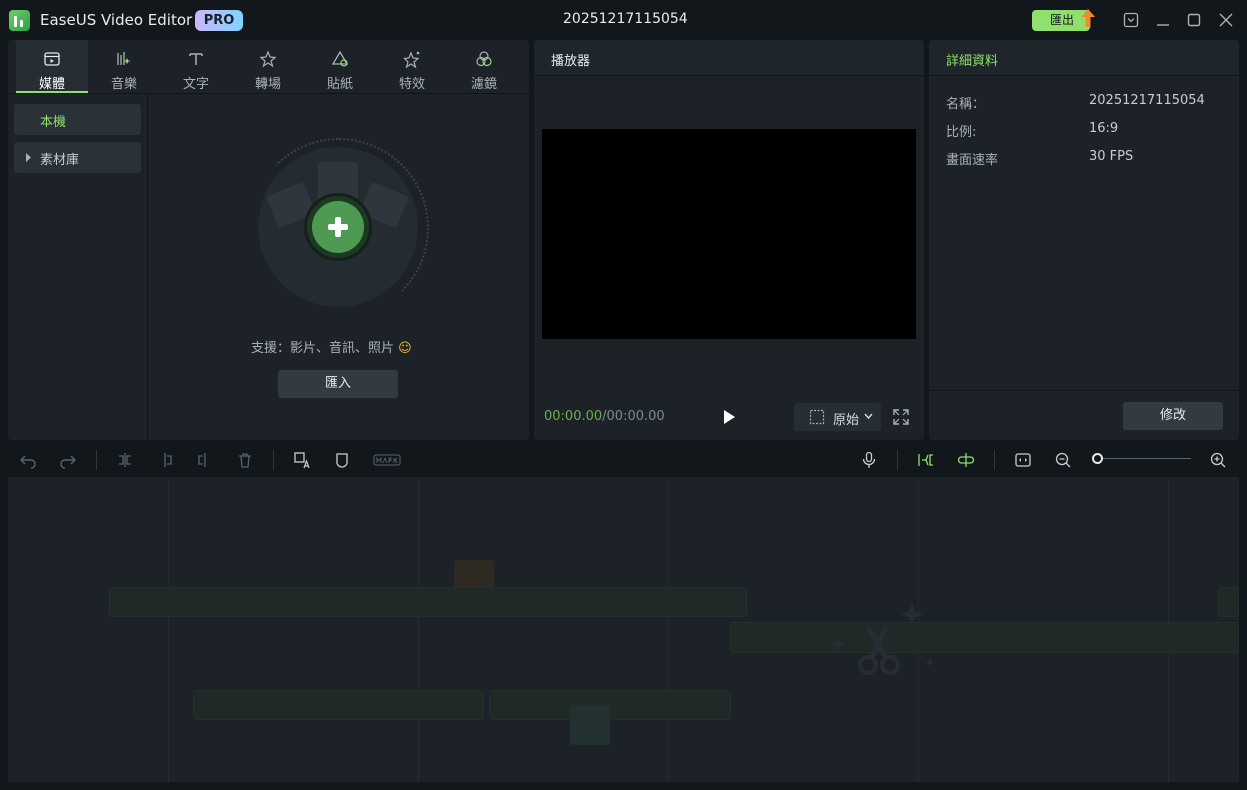 The height and width of the screenshot is (790, 1247). Describe the element at coordinates (966, 104) in the screenshot. I see `detail-name-label: 名稱：` at that location.